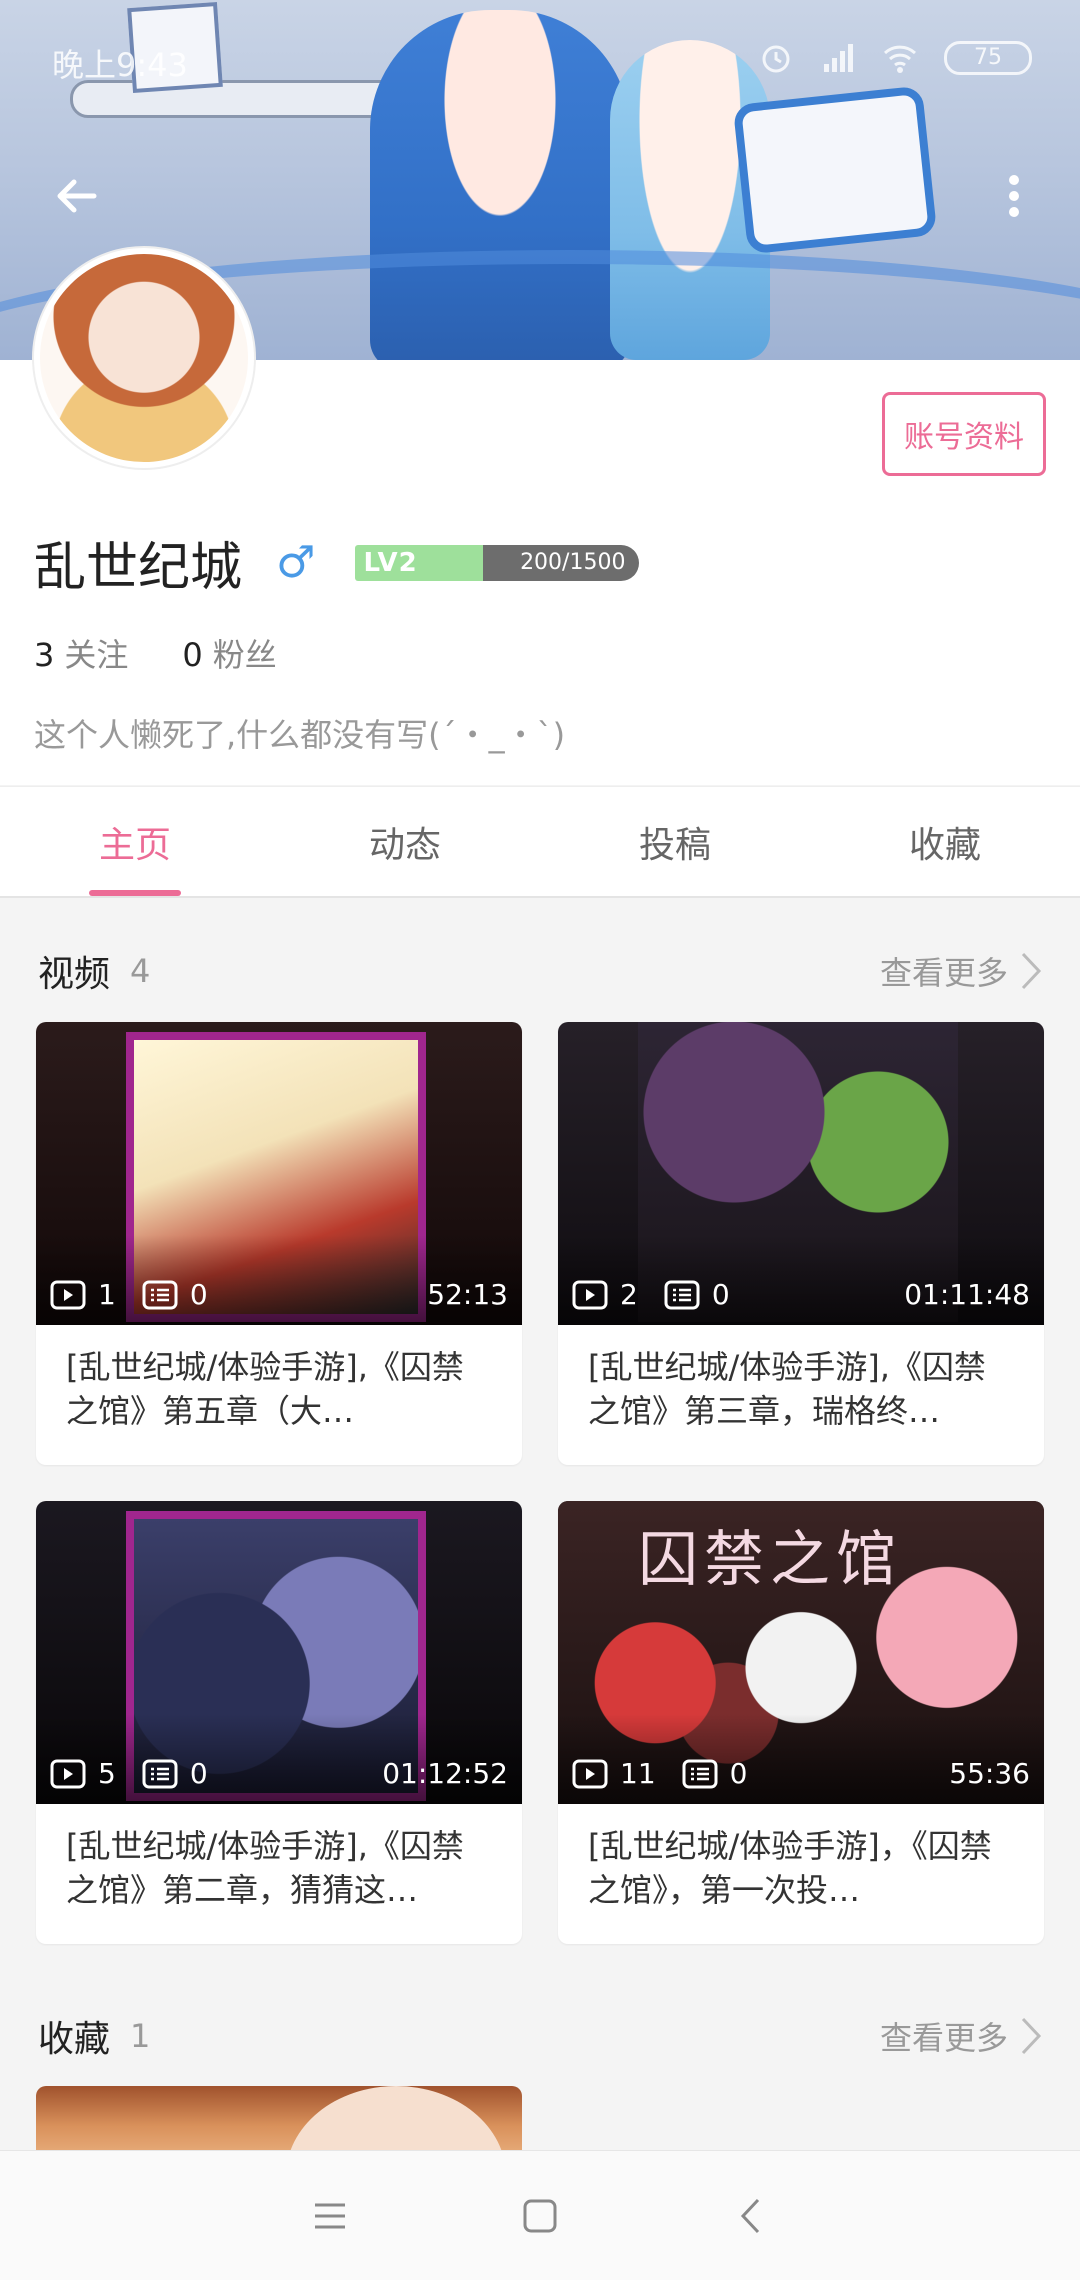  Describe the element at coordinates (44, 655) in the screenshot. I see `following-count: 3` at that location.